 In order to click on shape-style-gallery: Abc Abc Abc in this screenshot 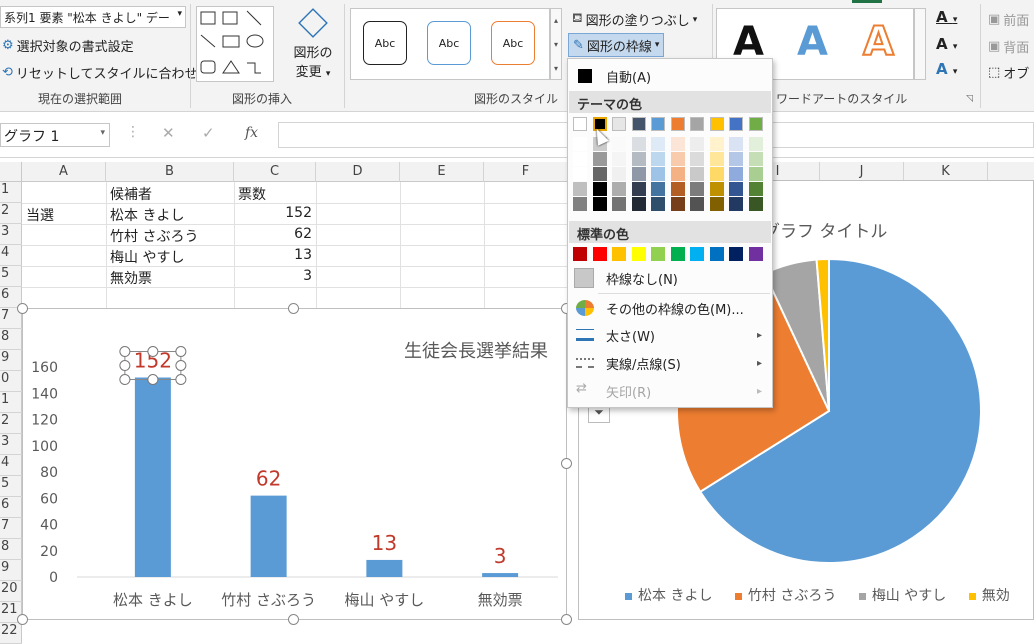, I will do `click(450, 44)`.